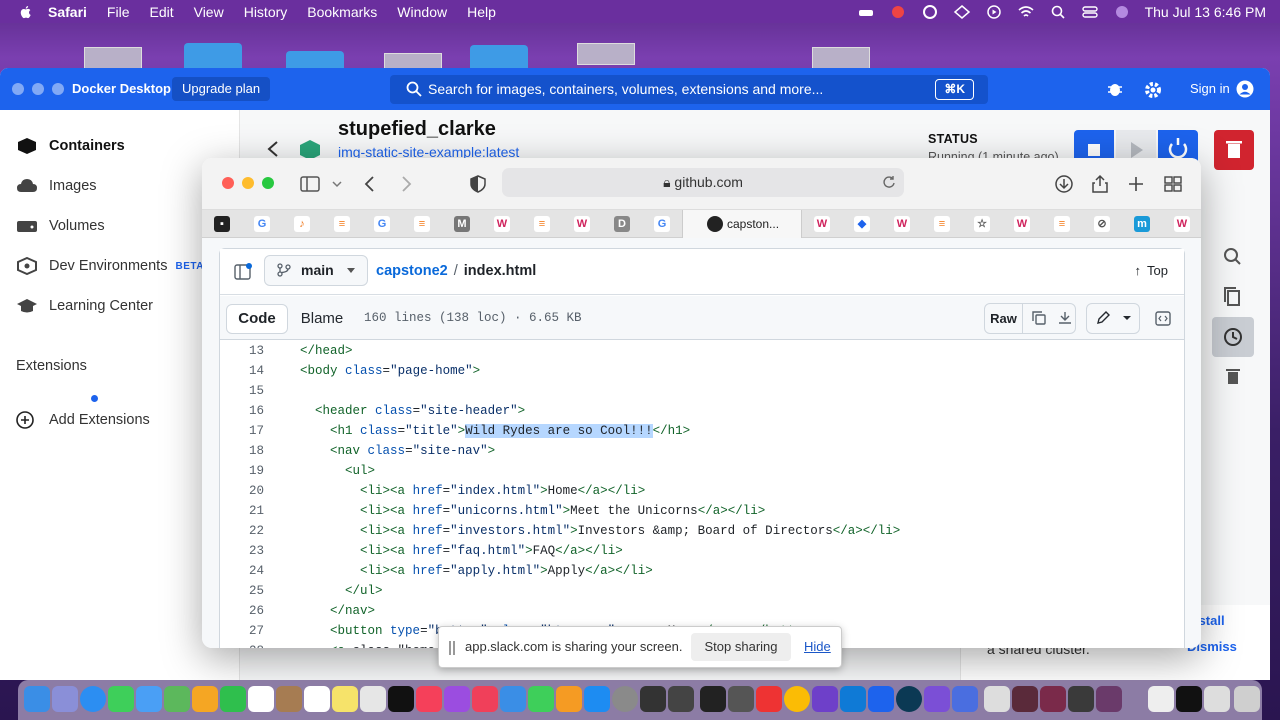 The width and height of the screenshot is (1280, 720). I want to click on wifi-icon, so click(1026, 12).